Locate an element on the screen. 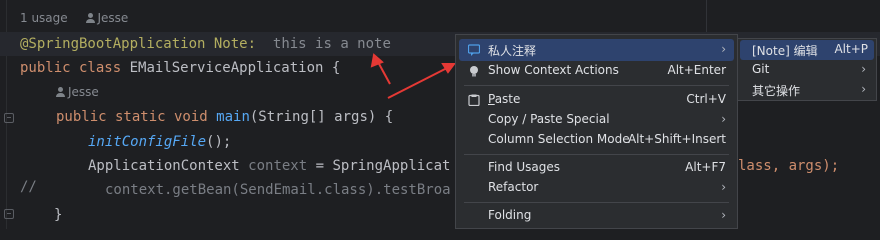  method-params: (String[] args) { is located at coordinates (321, 117).